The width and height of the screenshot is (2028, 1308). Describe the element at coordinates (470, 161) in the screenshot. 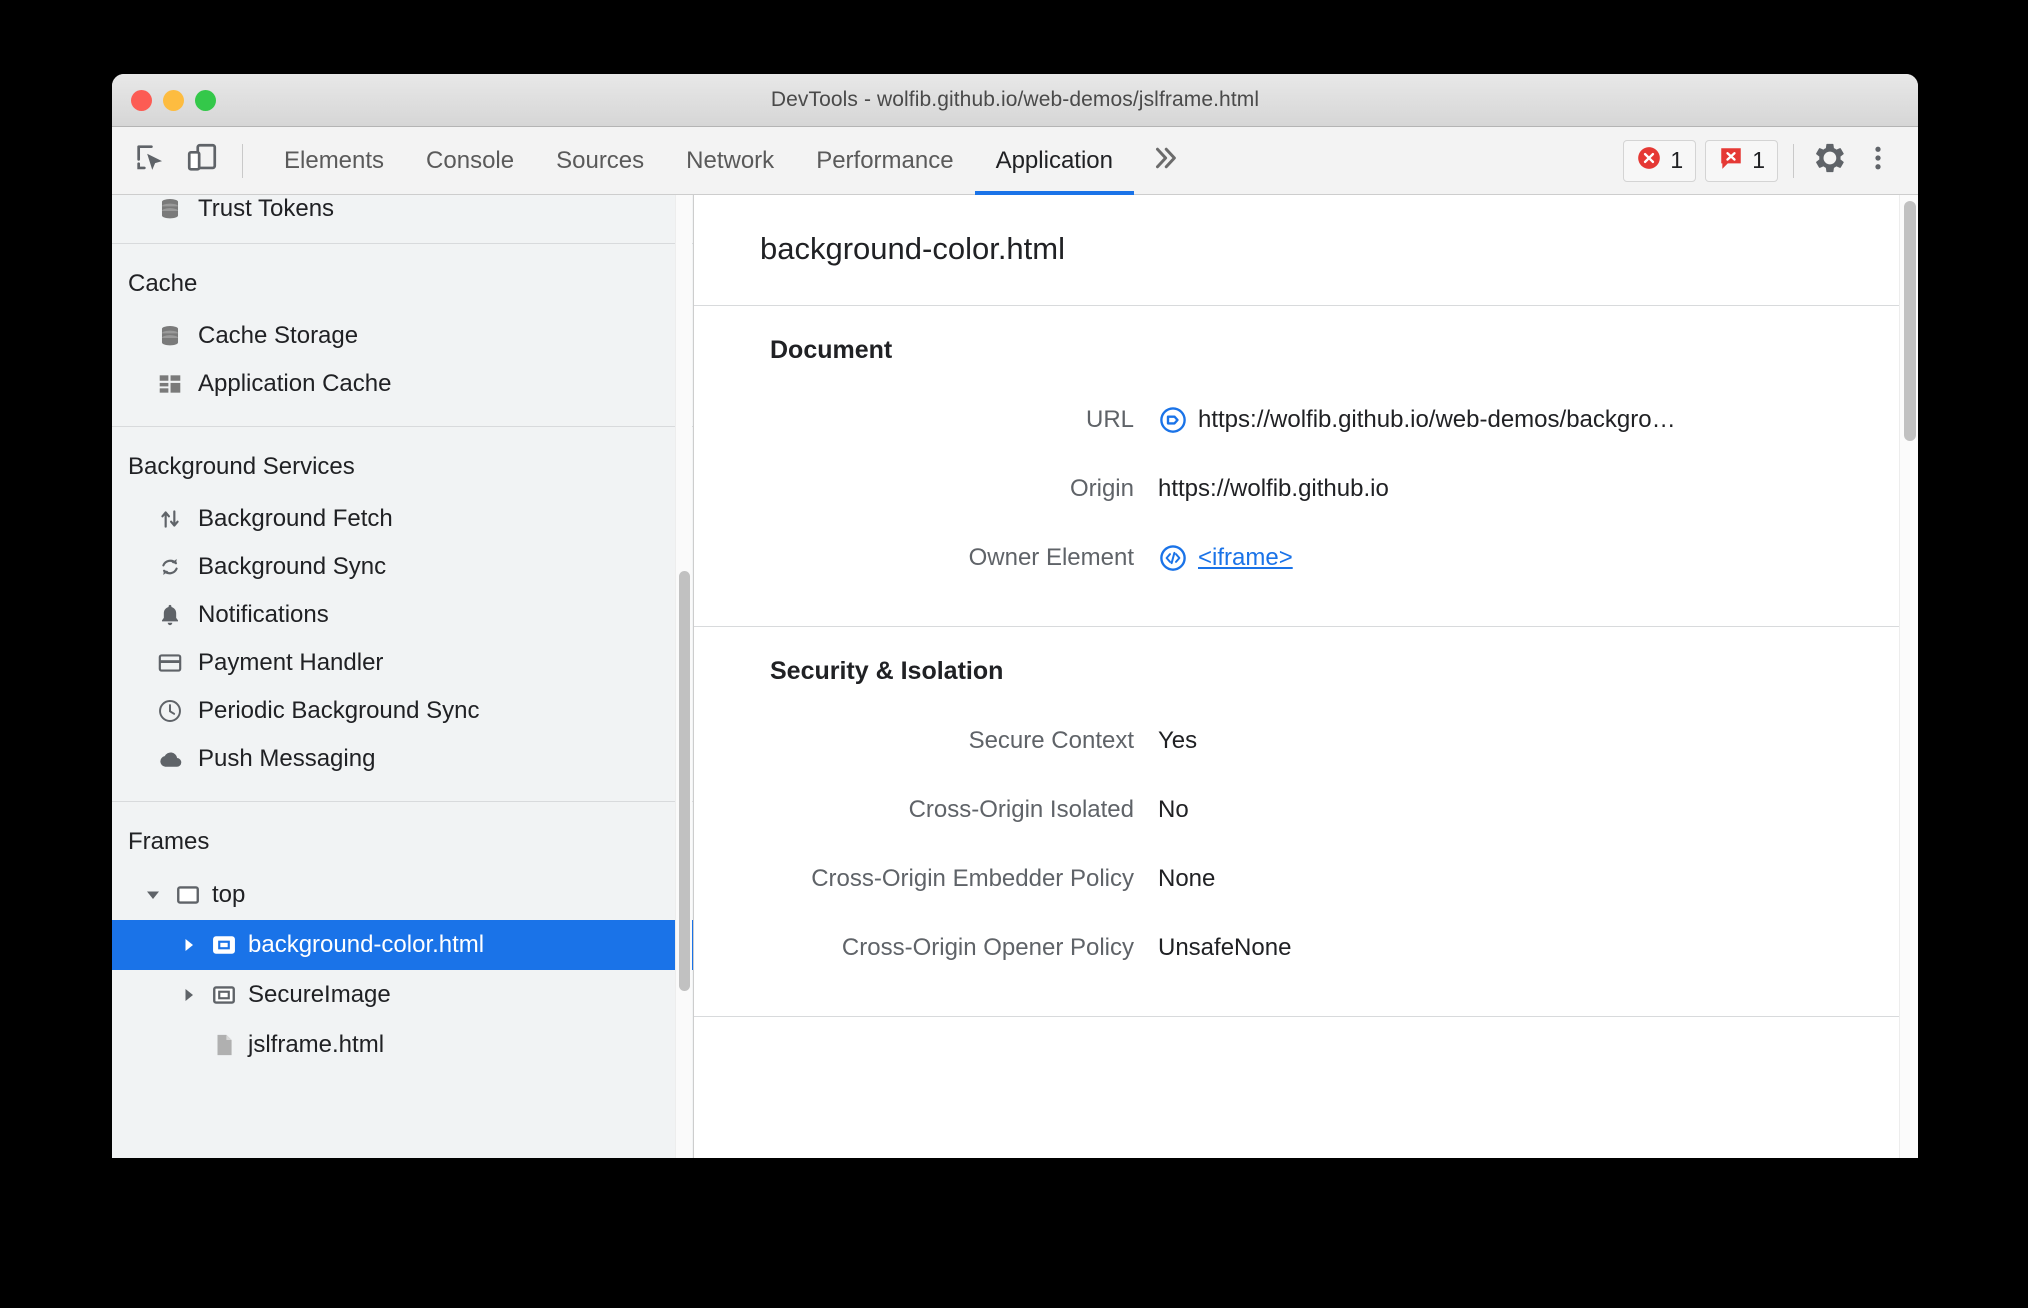

I see `tab-console: Console` at that location.